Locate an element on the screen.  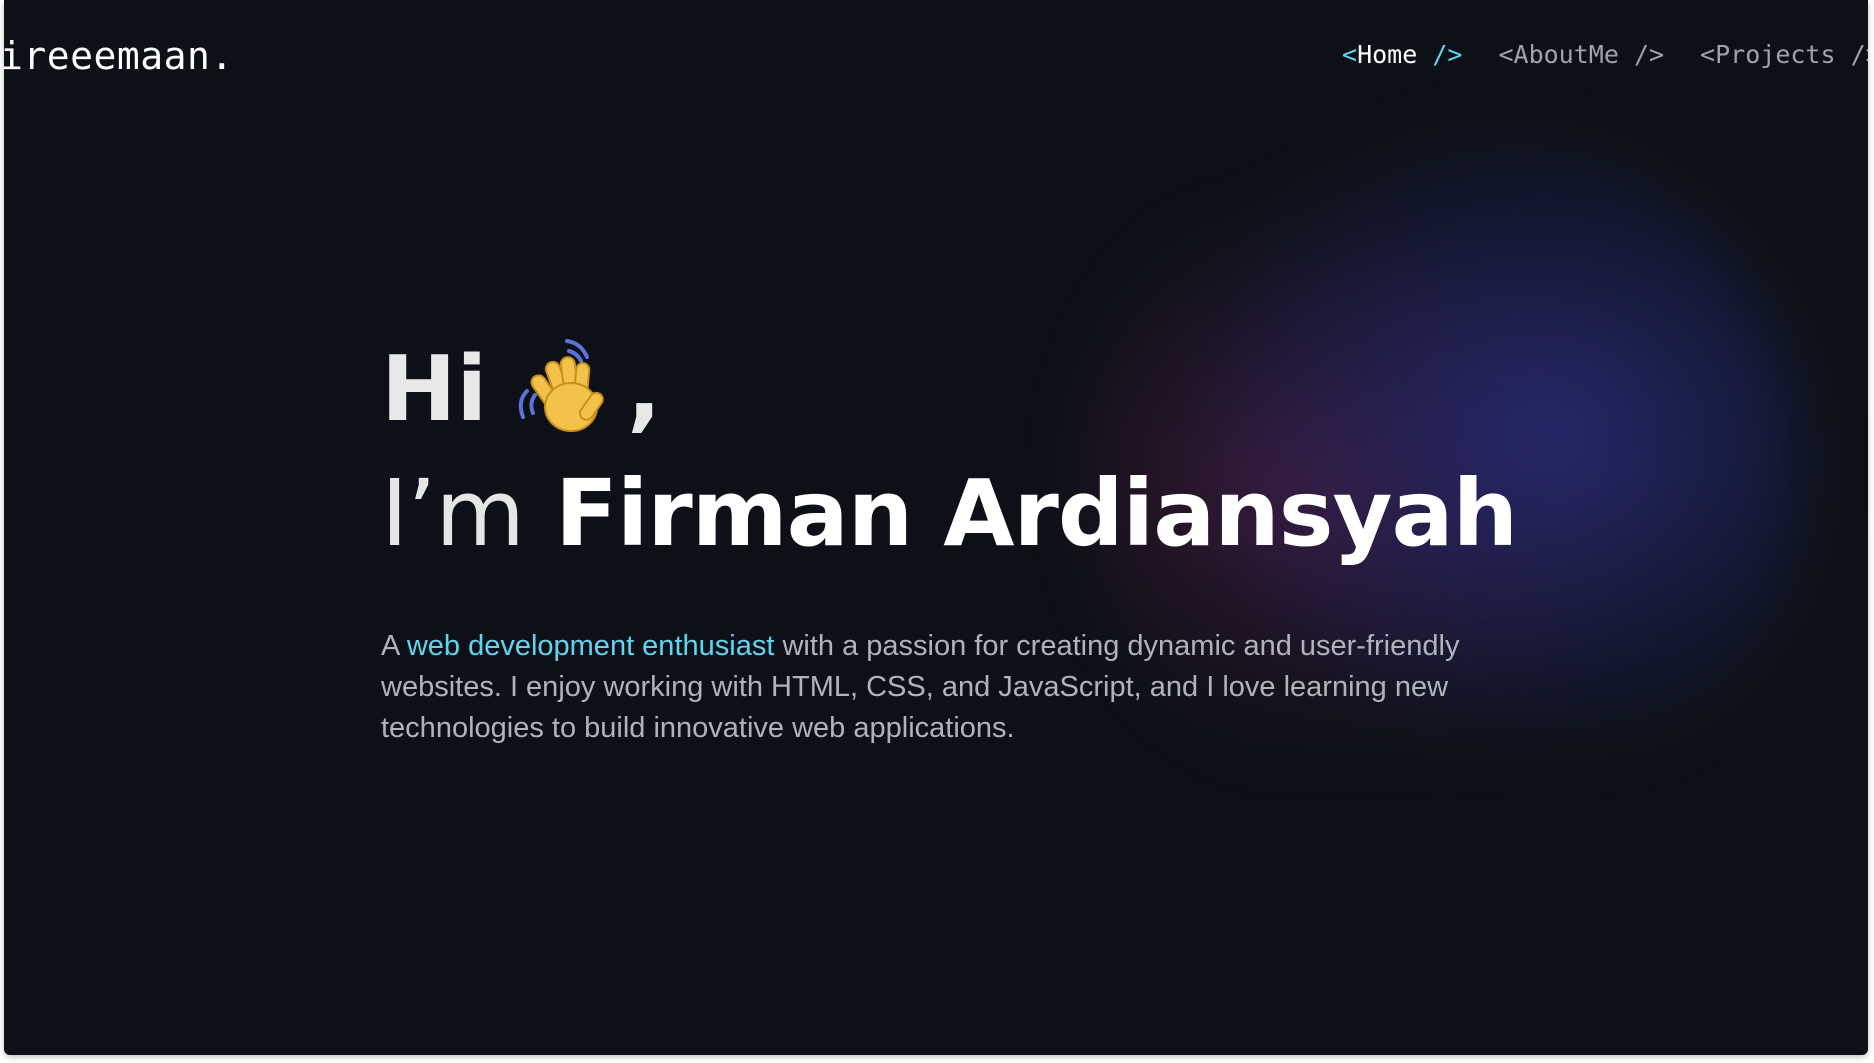
nav-link-label: Projects is located at coordinates (1775, 54).